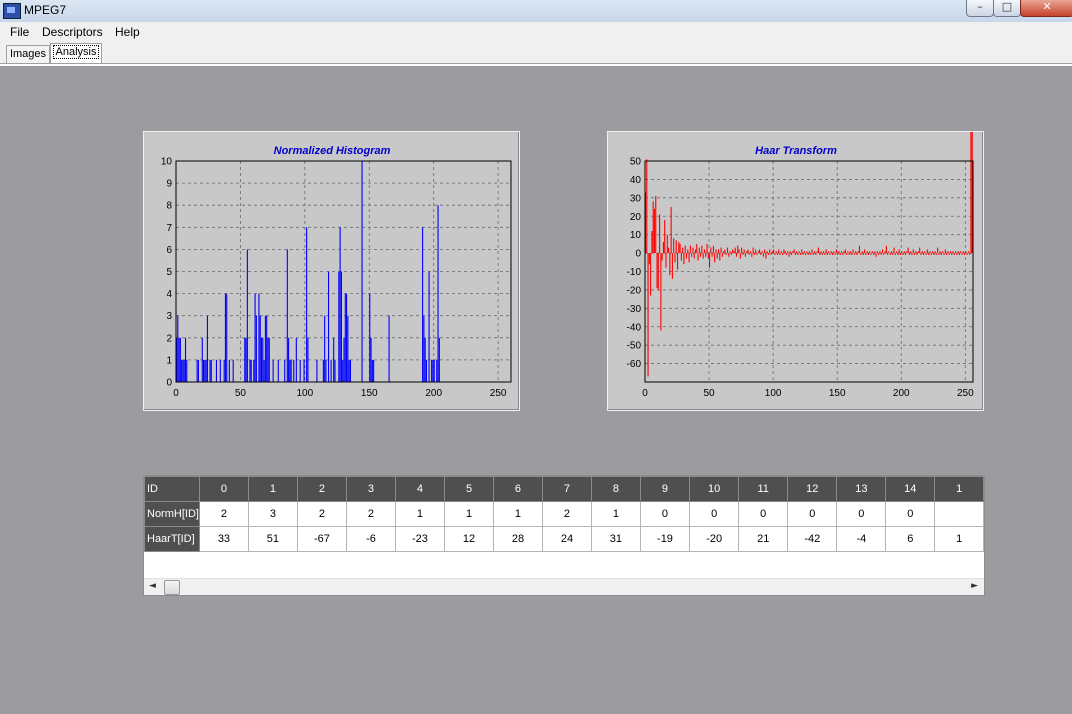 The image size is (1072, 714). Describe the element at coordinates (223, 539) in the screenshot. I see `grid-cell: 33` at that location.